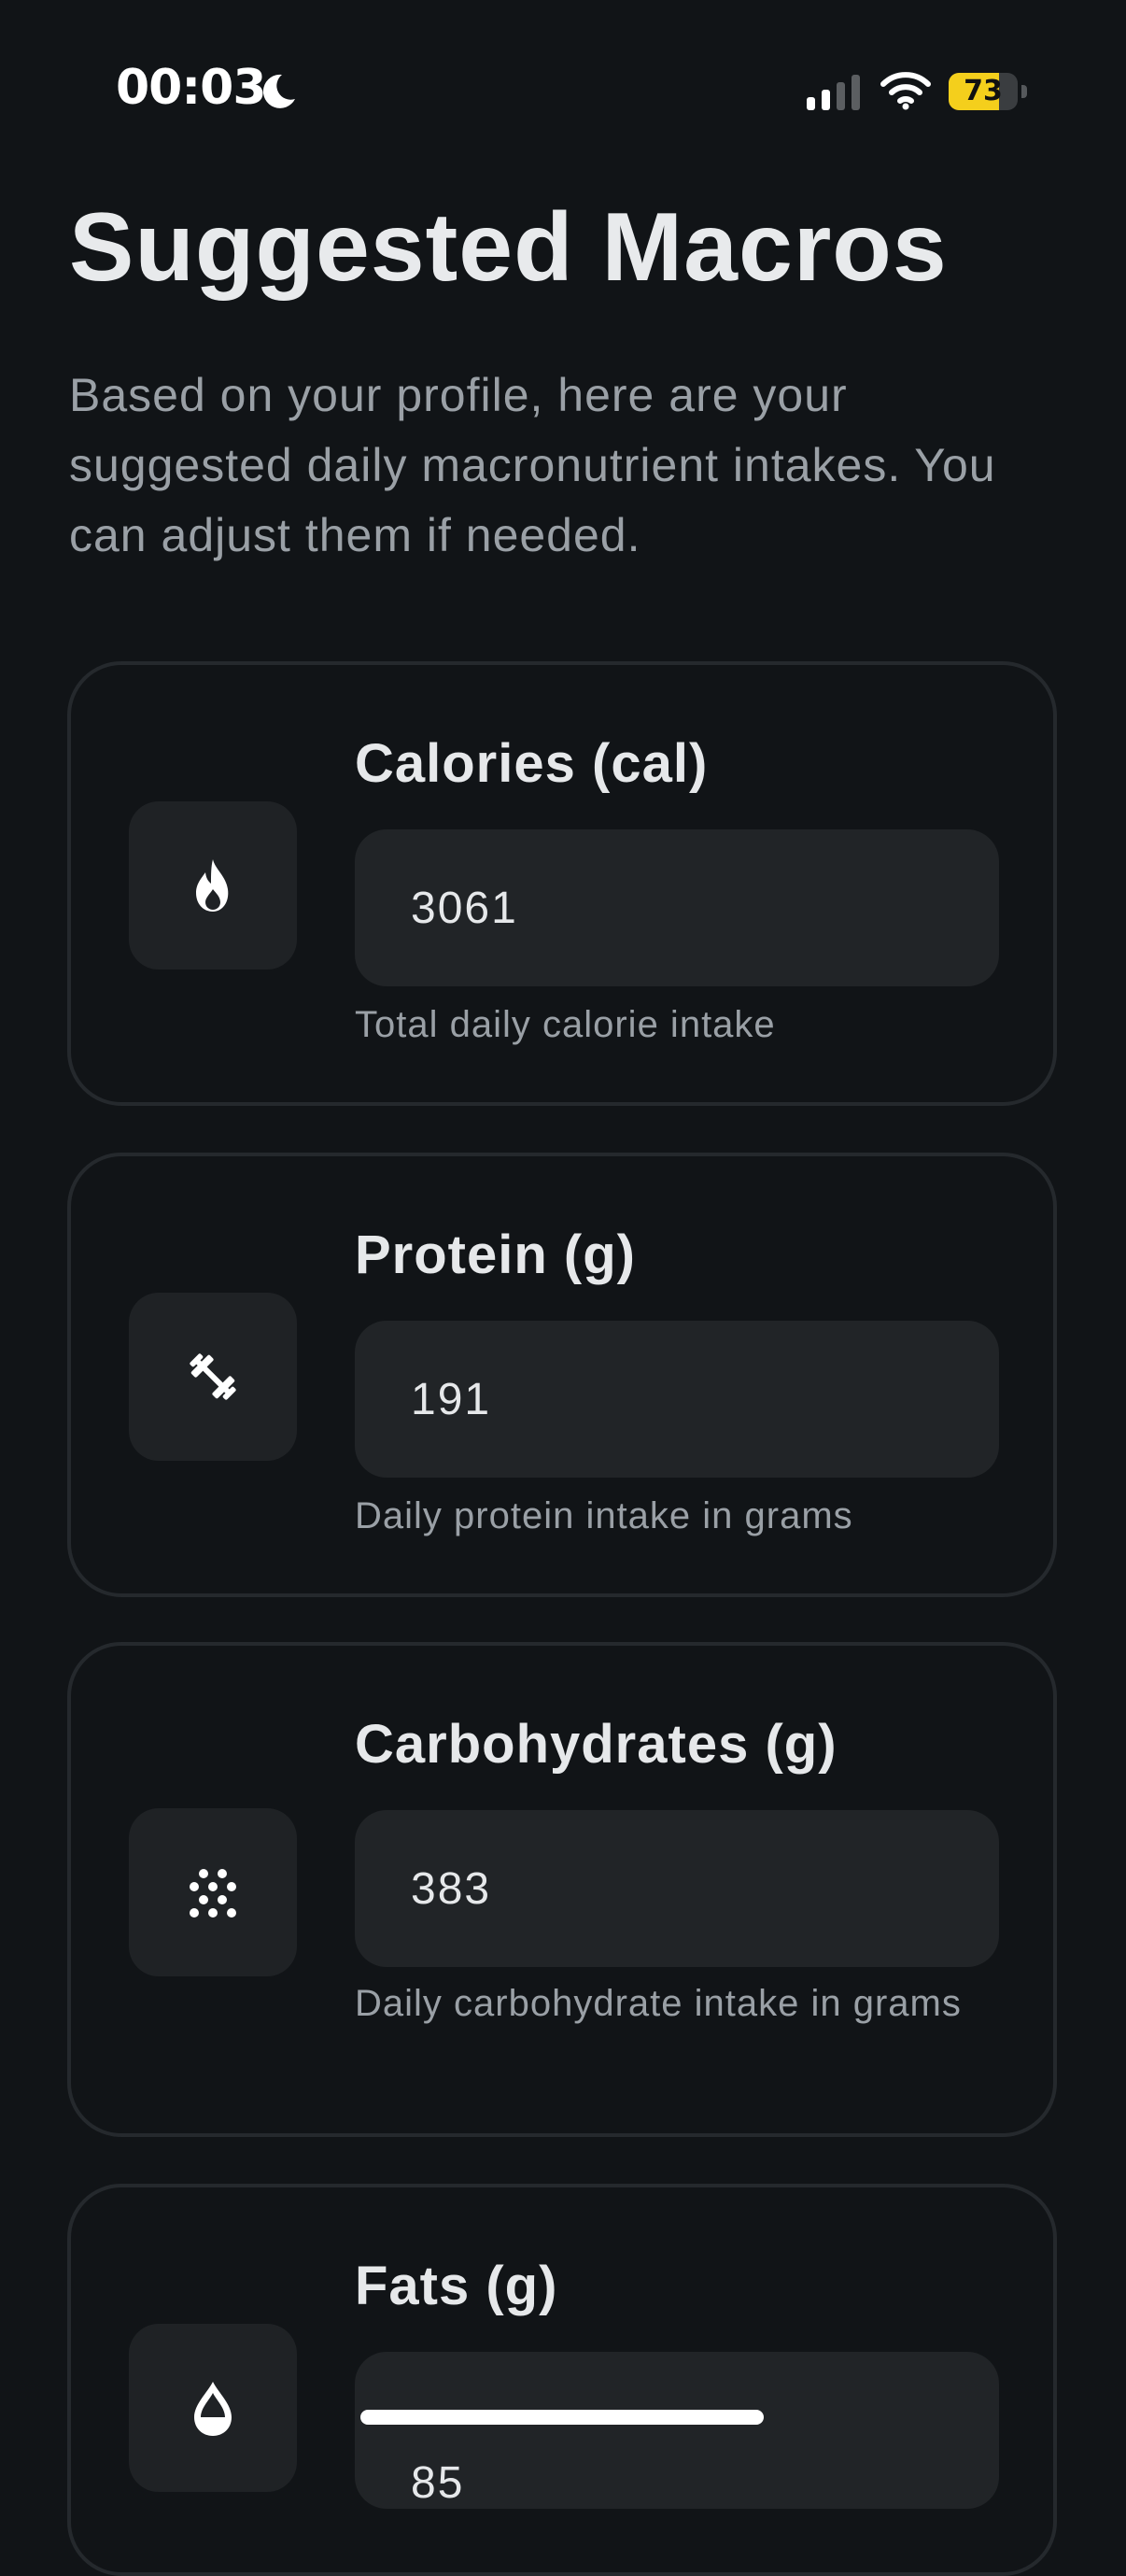 This screenshot has width=1126, height=2576. I want to click on battery-level: 73, so click(983, 91).